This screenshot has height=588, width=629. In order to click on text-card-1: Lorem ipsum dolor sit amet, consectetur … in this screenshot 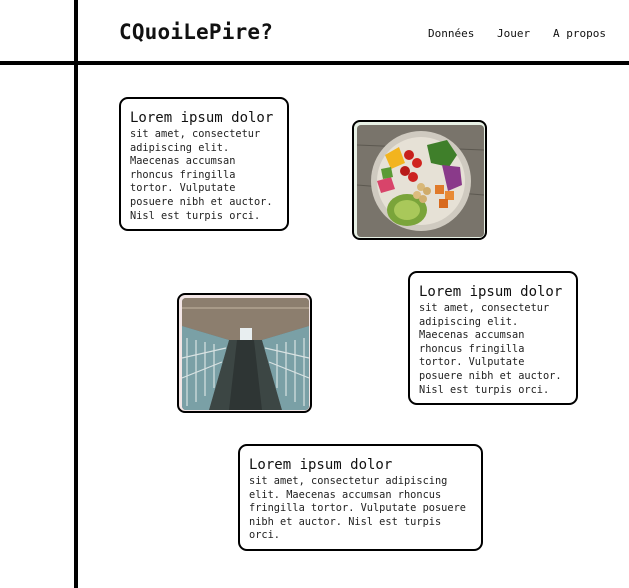, I will do `click(204, 164)`.